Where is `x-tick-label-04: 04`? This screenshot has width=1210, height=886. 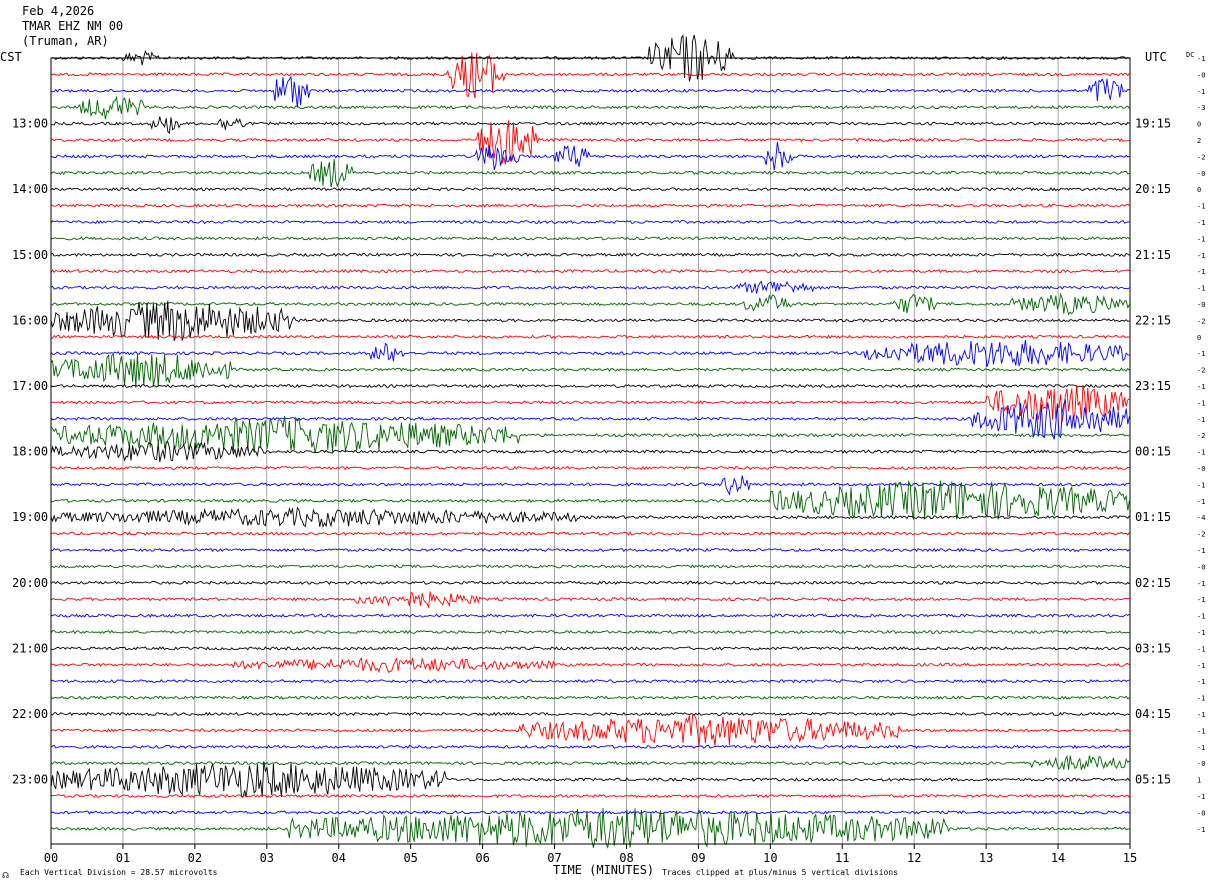
x-tick-label-04: 04 is located at coordinates (339, 858).